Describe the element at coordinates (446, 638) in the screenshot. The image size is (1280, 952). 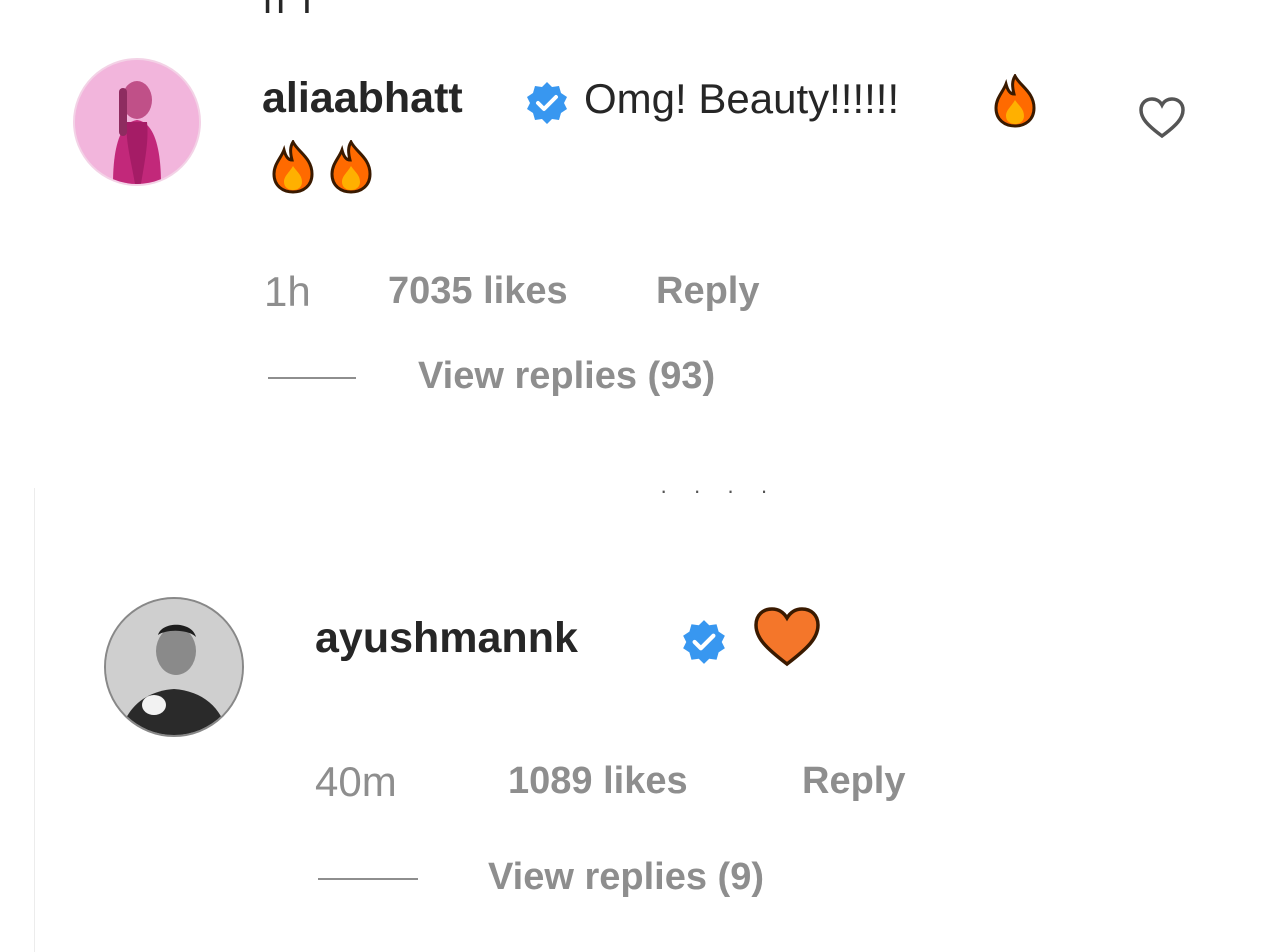
I see `username: ayushmannk` at that location.